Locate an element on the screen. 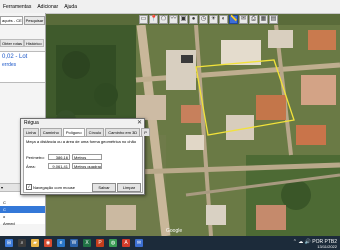  menu-item-tools: Ferramentas is located at coordinates (17, 7).